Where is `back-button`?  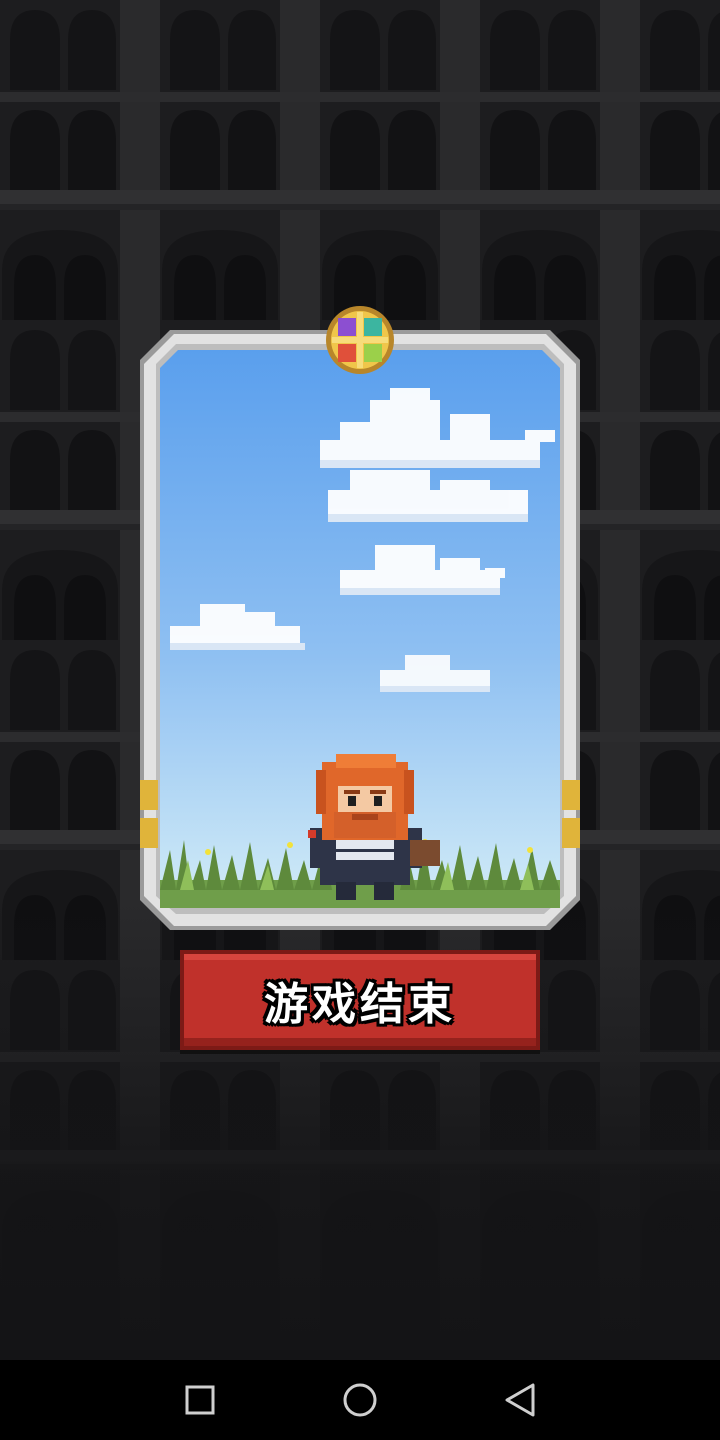 back-button is located at coordinates (520, 1400).